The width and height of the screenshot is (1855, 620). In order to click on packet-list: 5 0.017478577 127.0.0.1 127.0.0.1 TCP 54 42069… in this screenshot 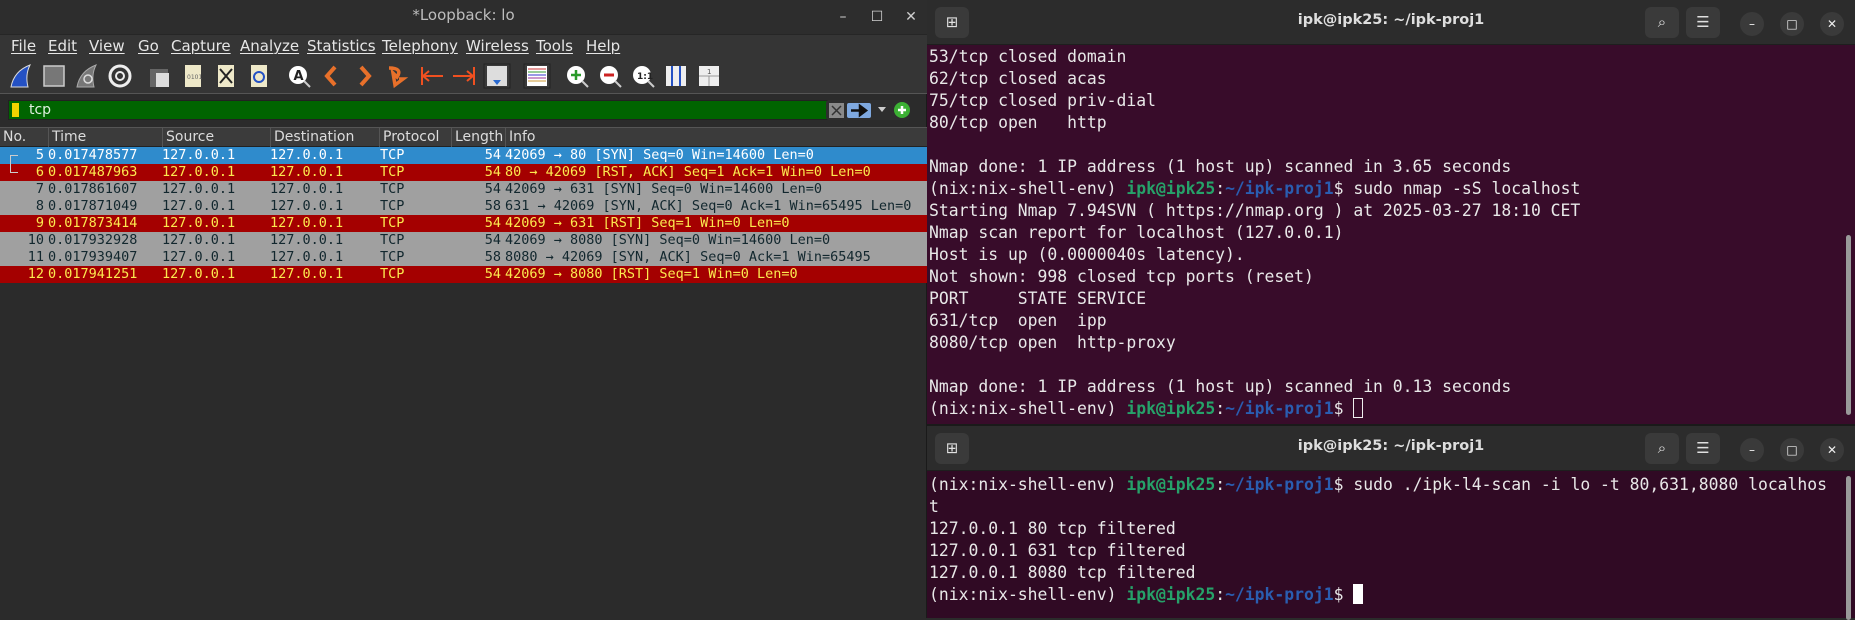, I will do `click(463, 215)`.